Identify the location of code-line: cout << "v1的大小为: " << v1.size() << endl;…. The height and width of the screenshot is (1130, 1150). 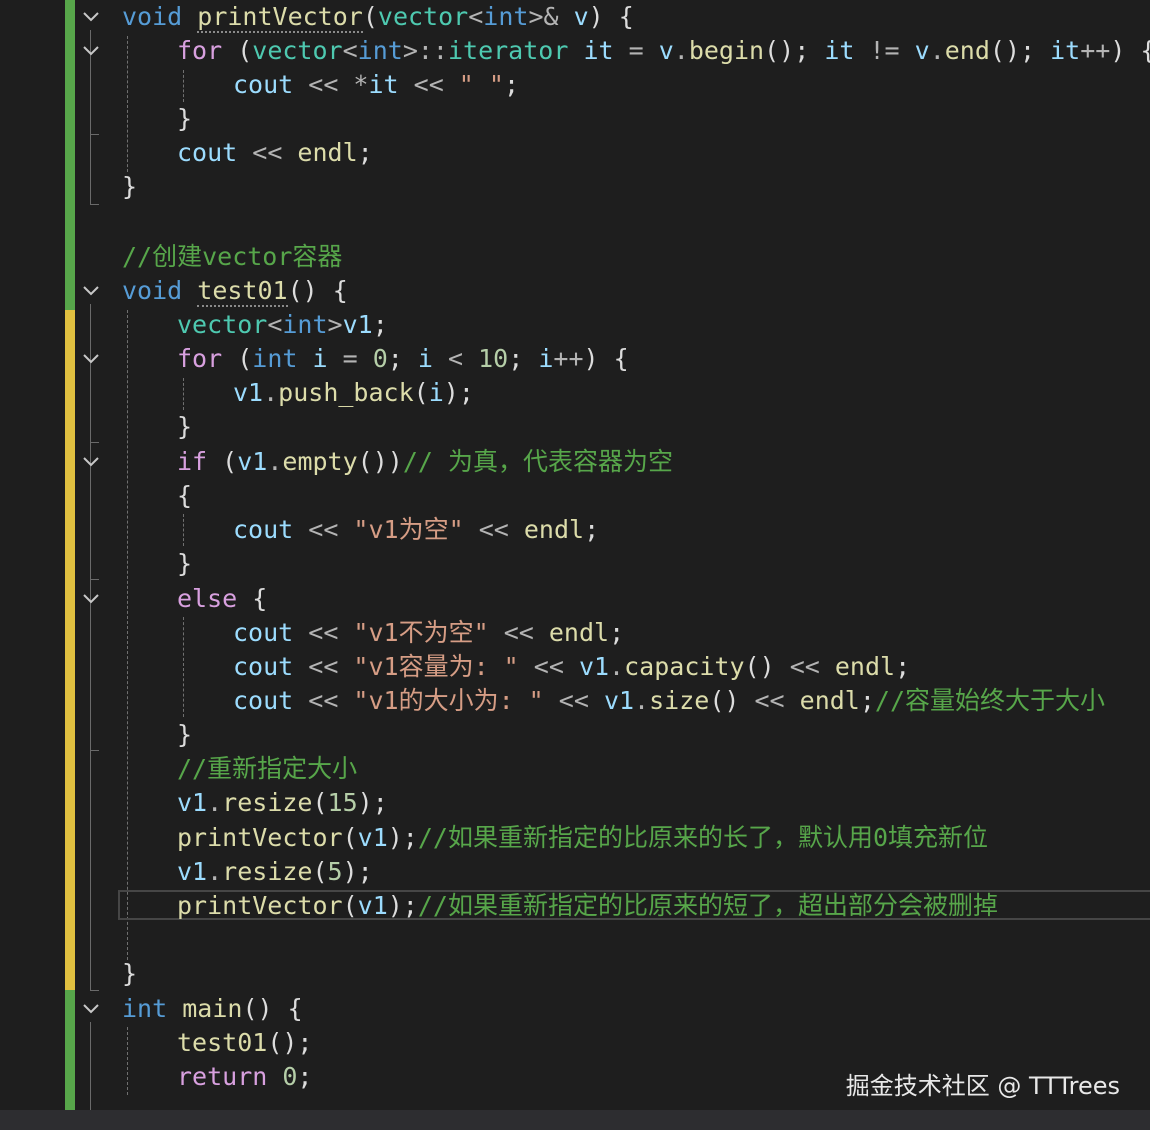
(669, 701).